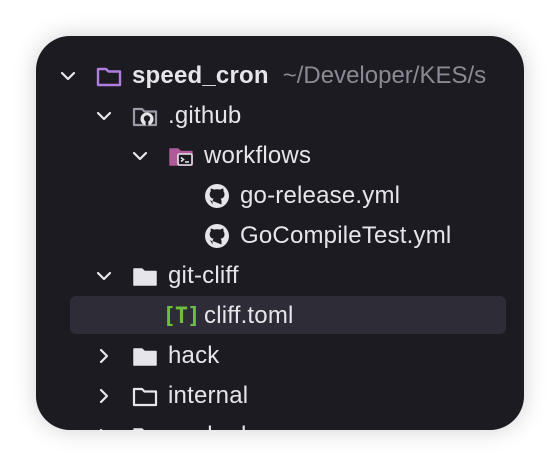 Image resolution: width=560 pixels, height=466 pixels. Describe the element at coordinates (280, 76) in the screenshot. I see `tree-row-speed-cron: speed_cron ~/Developer/KES/s` at that location.